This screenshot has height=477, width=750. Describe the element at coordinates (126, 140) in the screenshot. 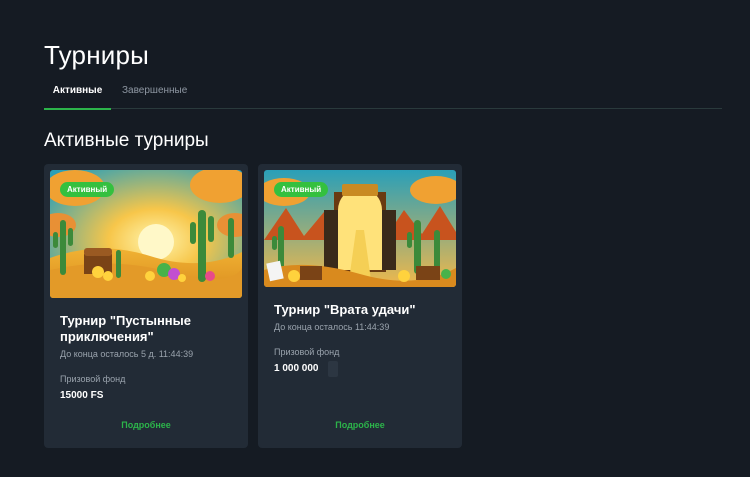

I see `section-title: Активные турниры` at that location.